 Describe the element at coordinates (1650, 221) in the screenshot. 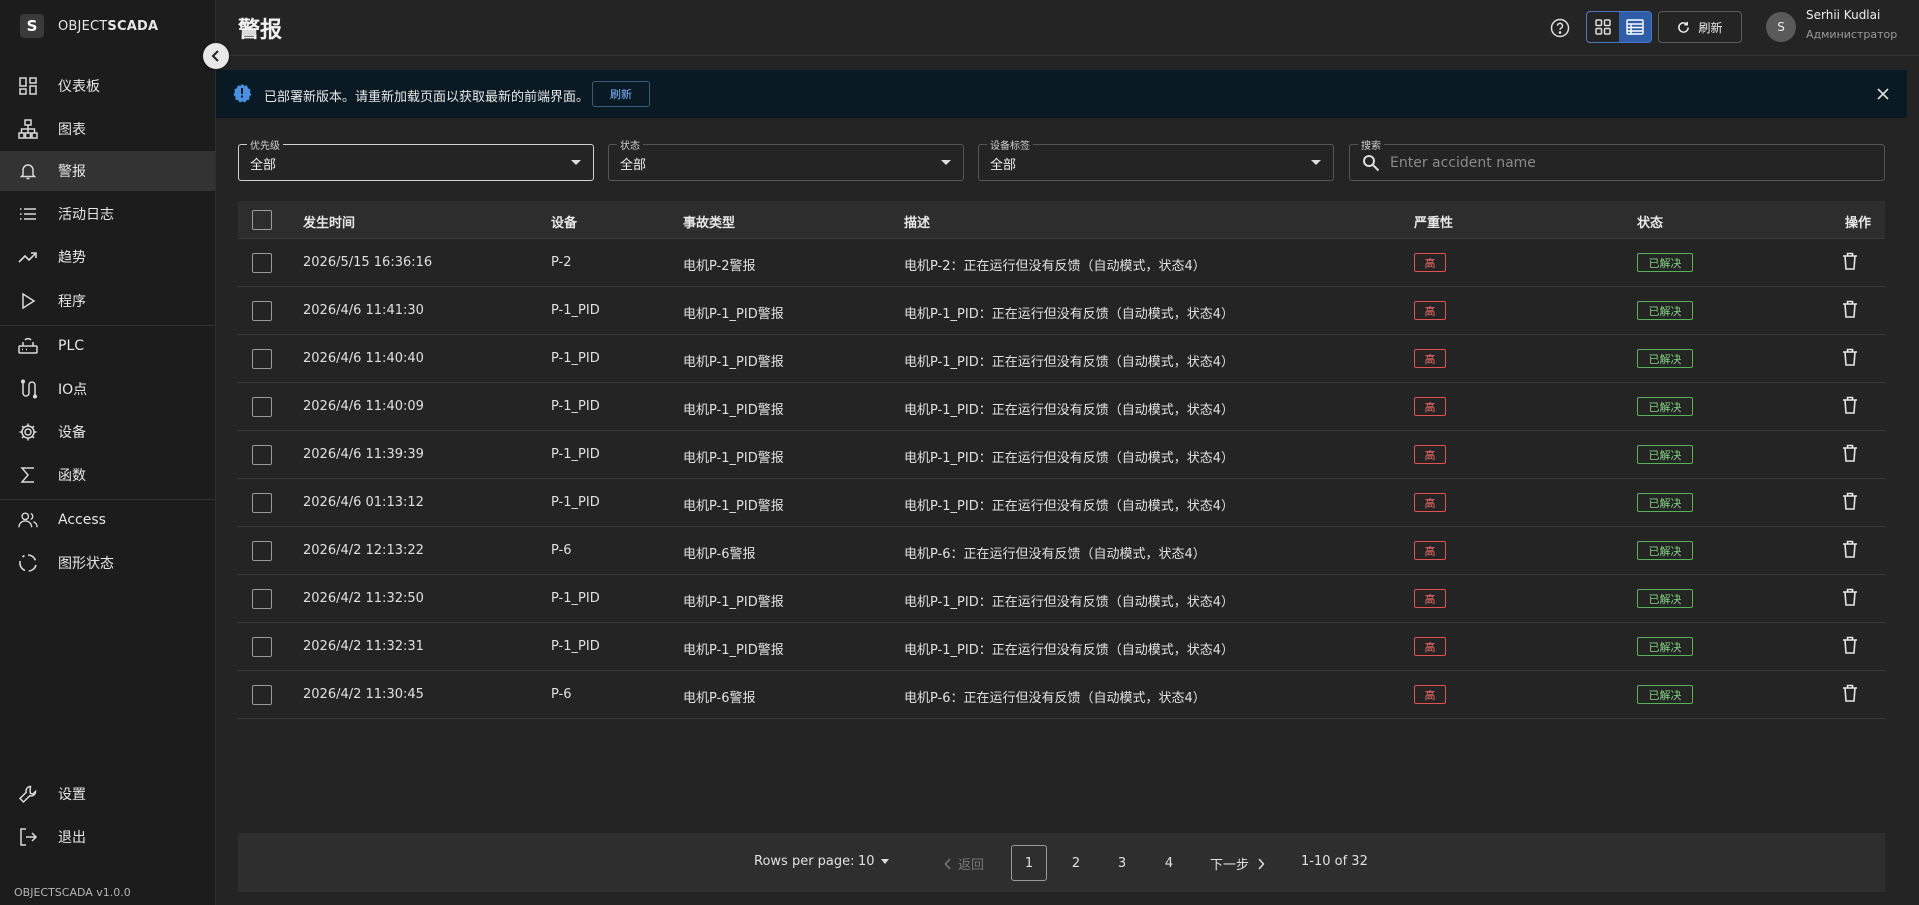

I see `column-header-status: 状态` at that location.